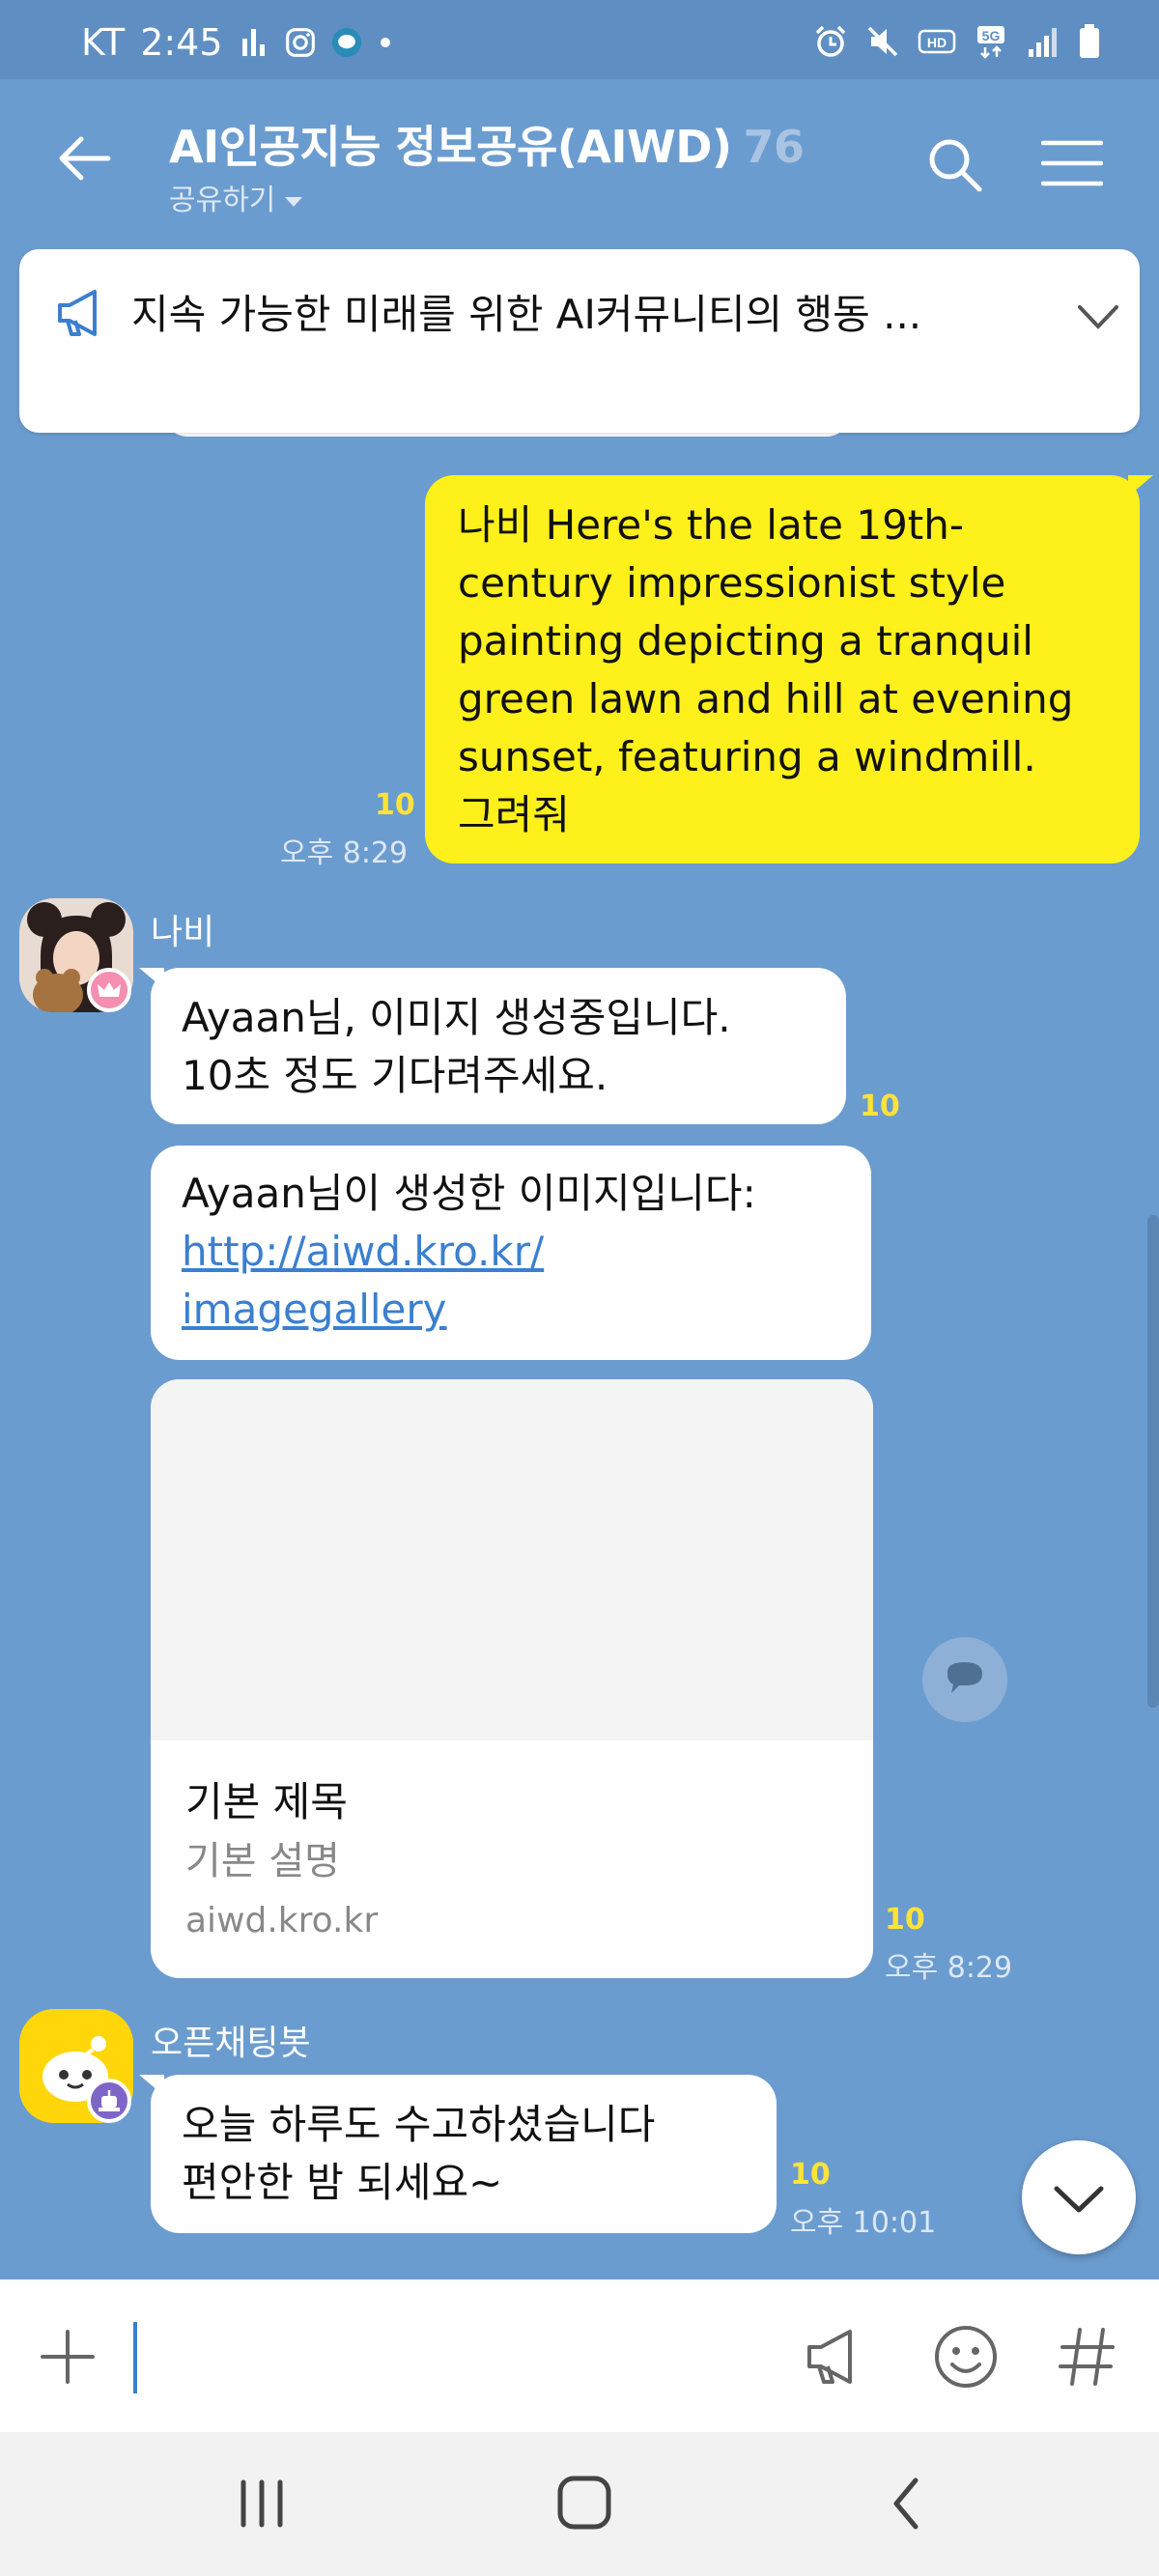 The width and height of the screenshot is (1159, 2576). What do you see at coordinates (183, 932) in the screenshot?
I see `sender-name: 나비` at bounding box center [183, 932].